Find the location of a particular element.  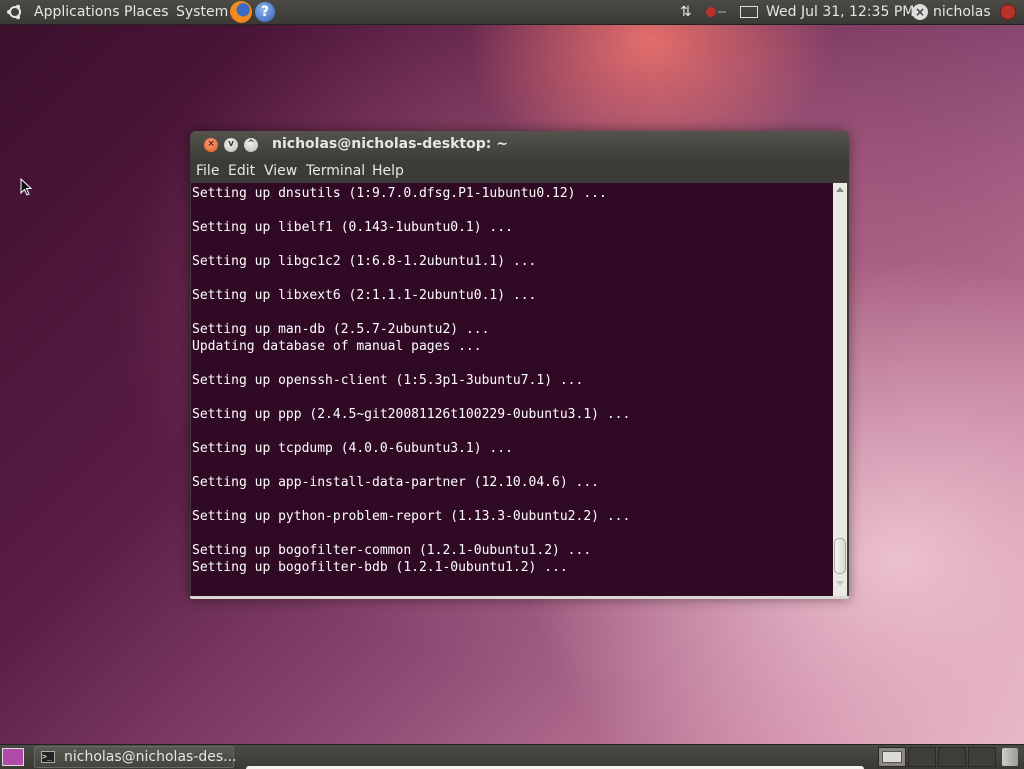

maximize-button: ^ is located at coordinates (251, 145).